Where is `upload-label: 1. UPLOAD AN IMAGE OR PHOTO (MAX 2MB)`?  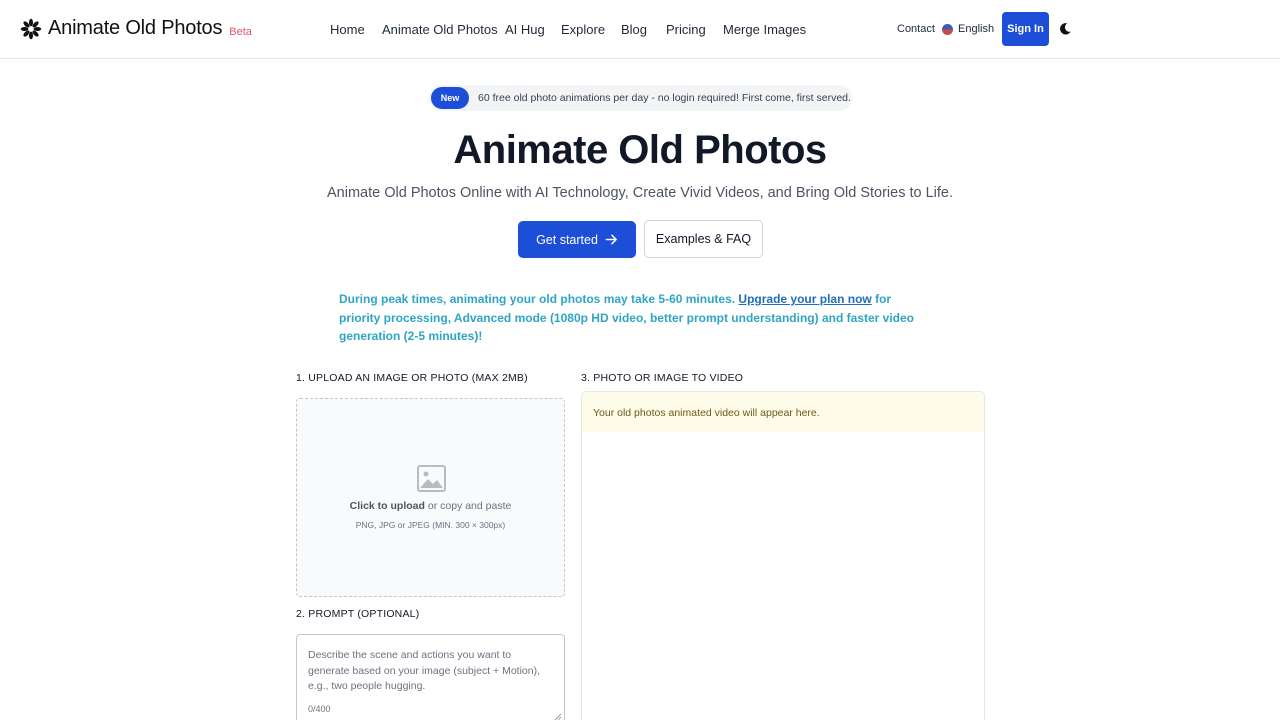 upload-label: 1. UPLOAD AN IMAGE OR PHOTO (MAX 2MB) is located at coordinates (412, 378).